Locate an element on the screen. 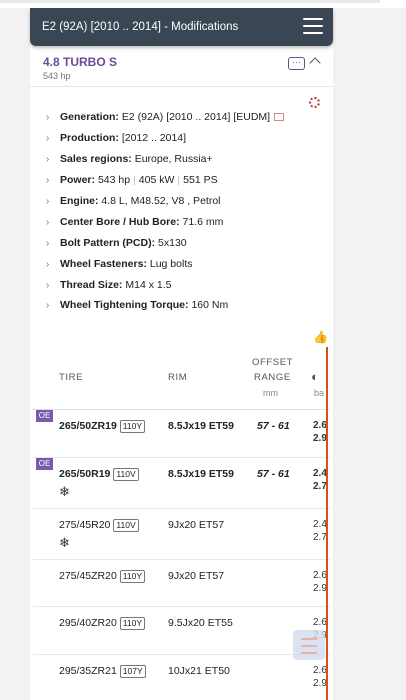 This screenshot has width=406, height=700. spec-value: 160 Nm is located at coordinates (210, 305).